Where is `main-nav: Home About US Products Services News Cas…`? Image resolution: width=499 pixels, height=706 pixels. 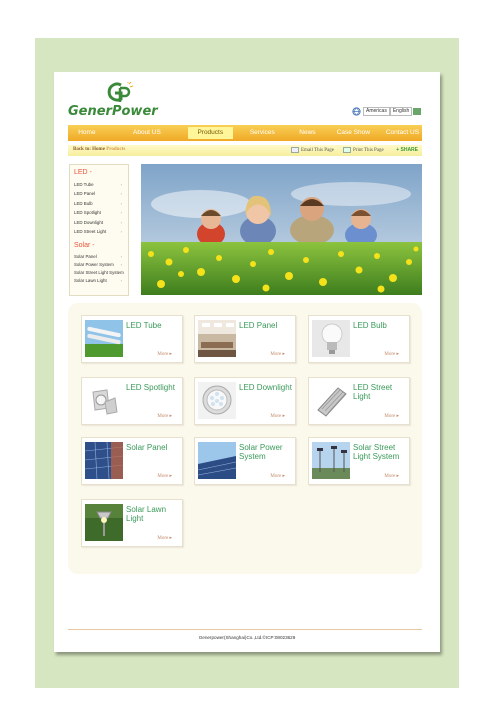 main-nav: Home About US Products Services News Cas… is located at coordinates (245, 133).